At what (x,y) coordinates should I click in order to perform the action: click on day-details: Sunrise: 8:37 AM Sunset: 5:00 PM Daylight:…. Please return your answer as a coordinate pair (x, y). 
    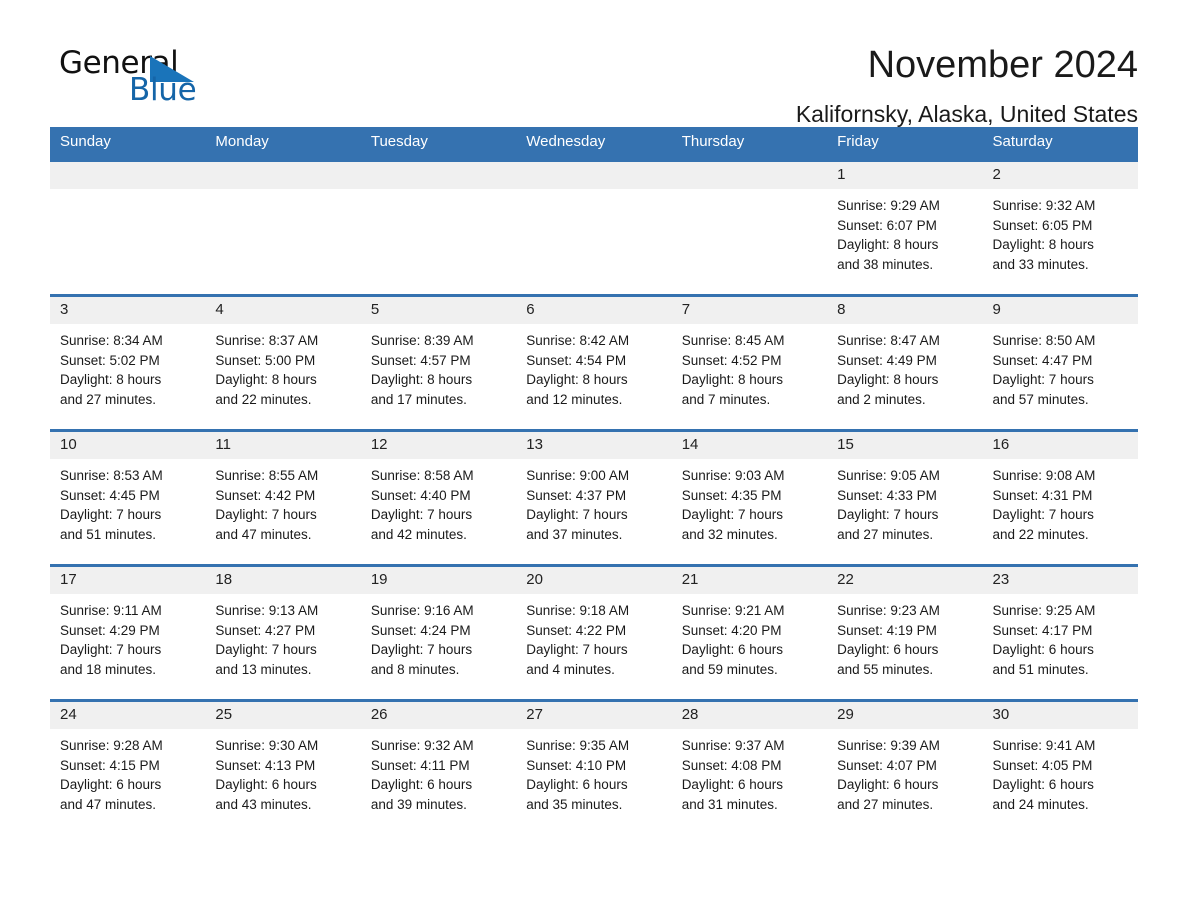
    Looking at the image, I should click on (282, 367).